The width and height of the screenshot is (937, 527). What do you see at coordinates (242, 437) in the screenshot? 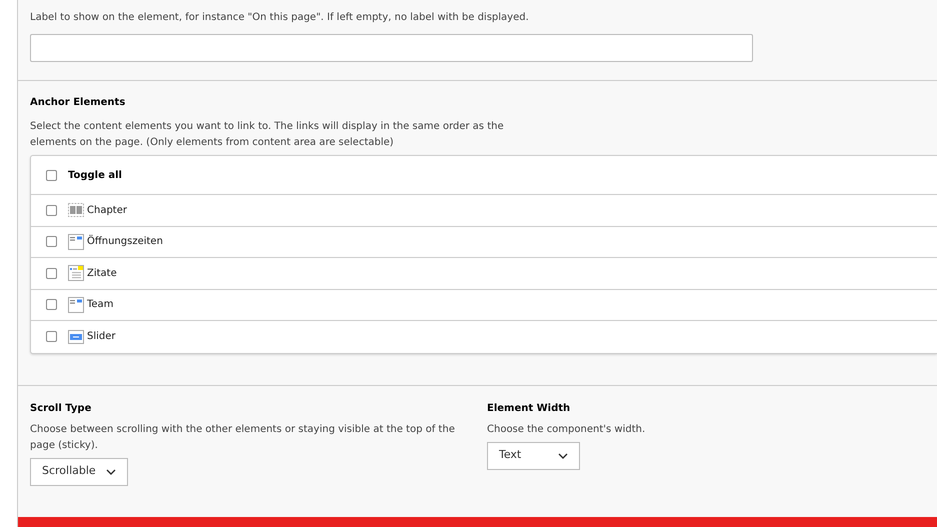
I see `section-description: Choose between scrolling with the other elements or staying visible at the top of the page (sticky).` at bounding box center [242, 437].